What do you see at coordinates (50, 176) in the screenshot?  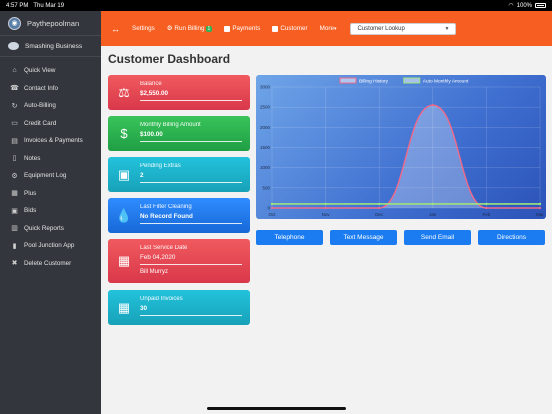 I see `sidebar-item-equipment-log: ⚙ Equipment Log` at bounding box center [50, 176].